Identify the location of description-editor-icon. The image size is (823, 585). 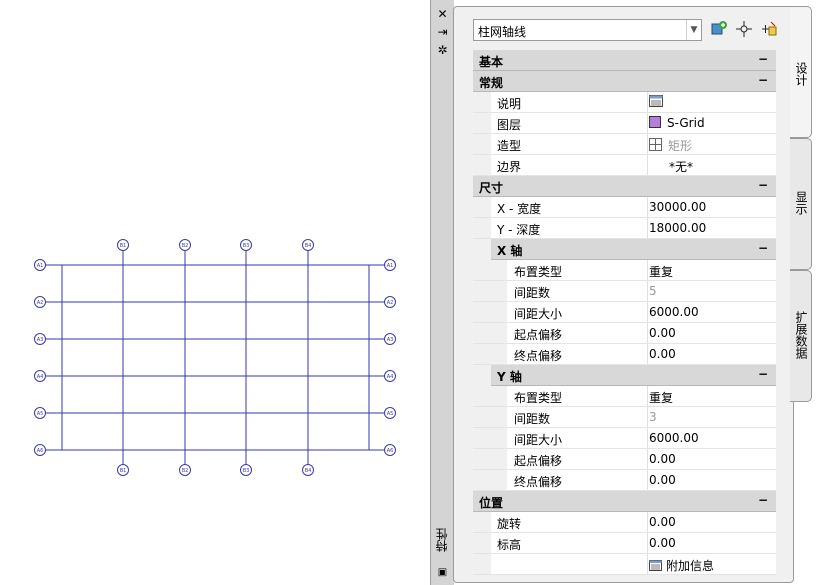
(656, 102).